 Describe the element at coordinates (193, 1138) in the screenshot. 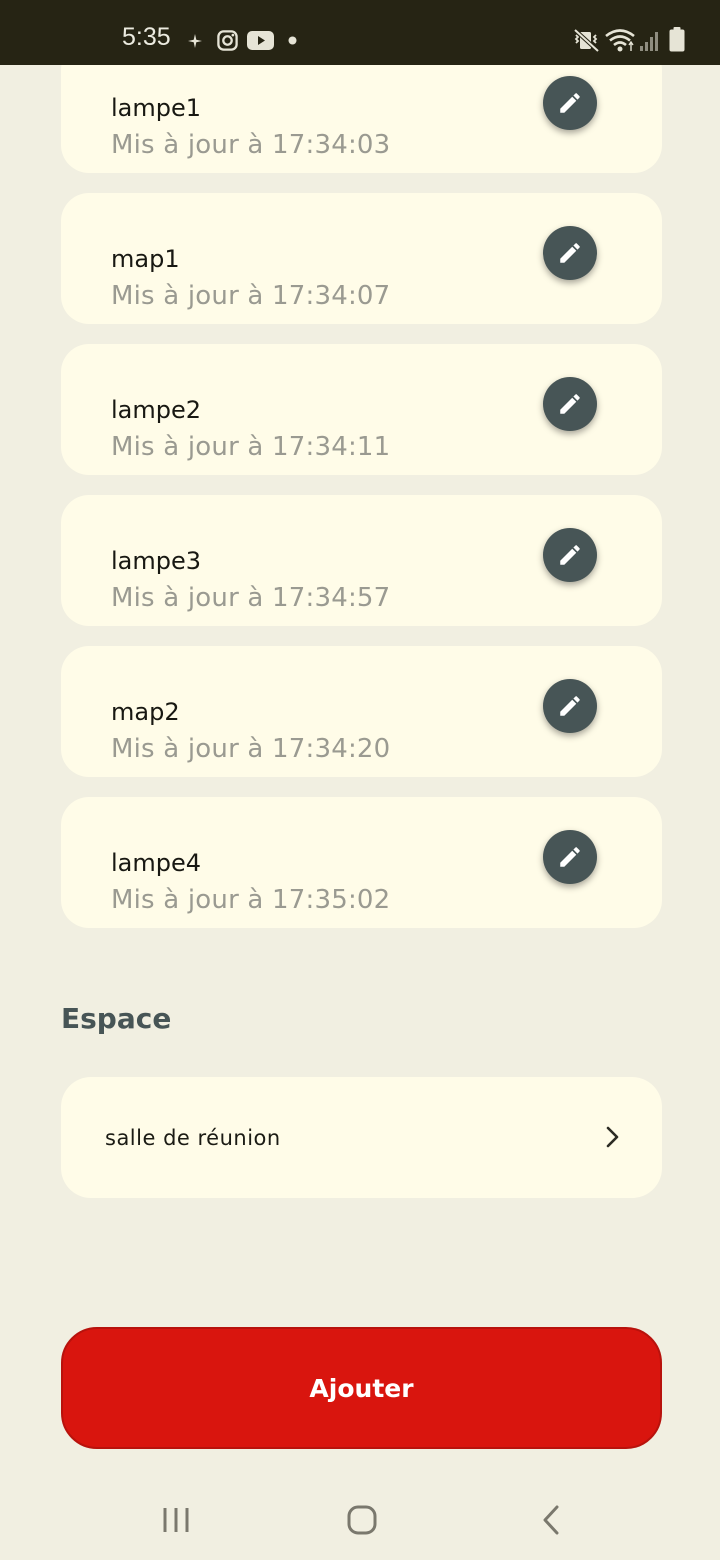

I see `space-item-label: salle de réunion` at that location.